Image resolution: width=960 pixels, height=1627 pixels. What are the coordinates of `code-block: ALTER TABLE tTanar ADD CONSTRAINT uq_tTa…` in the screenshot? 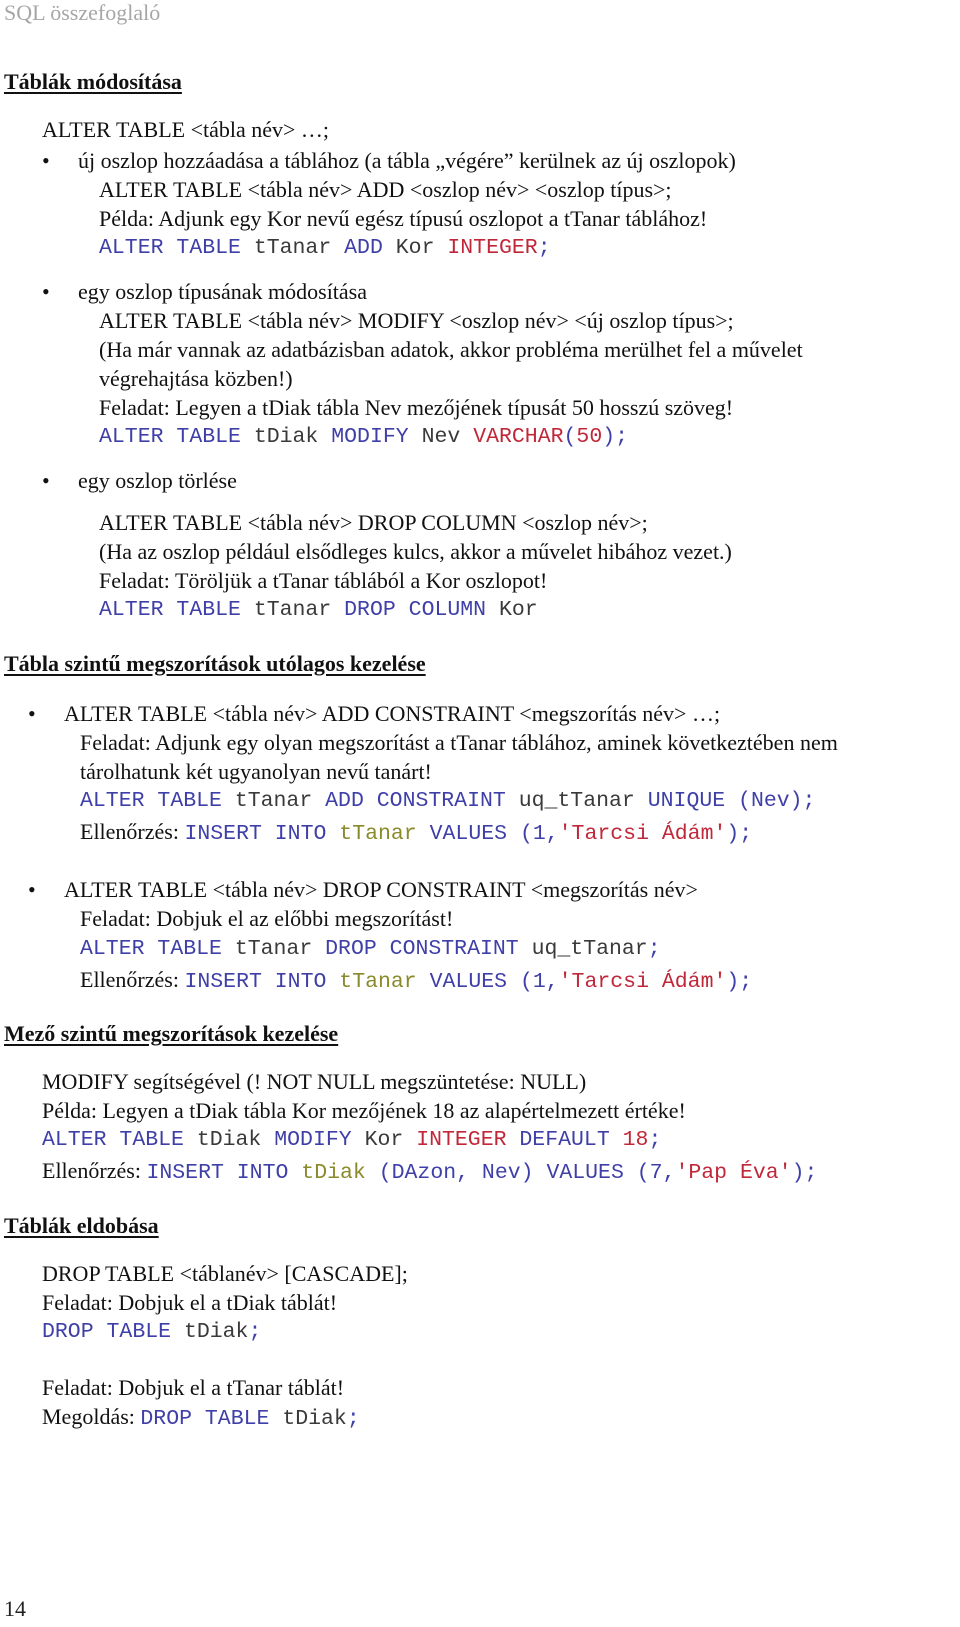 It's located at (447, 801).